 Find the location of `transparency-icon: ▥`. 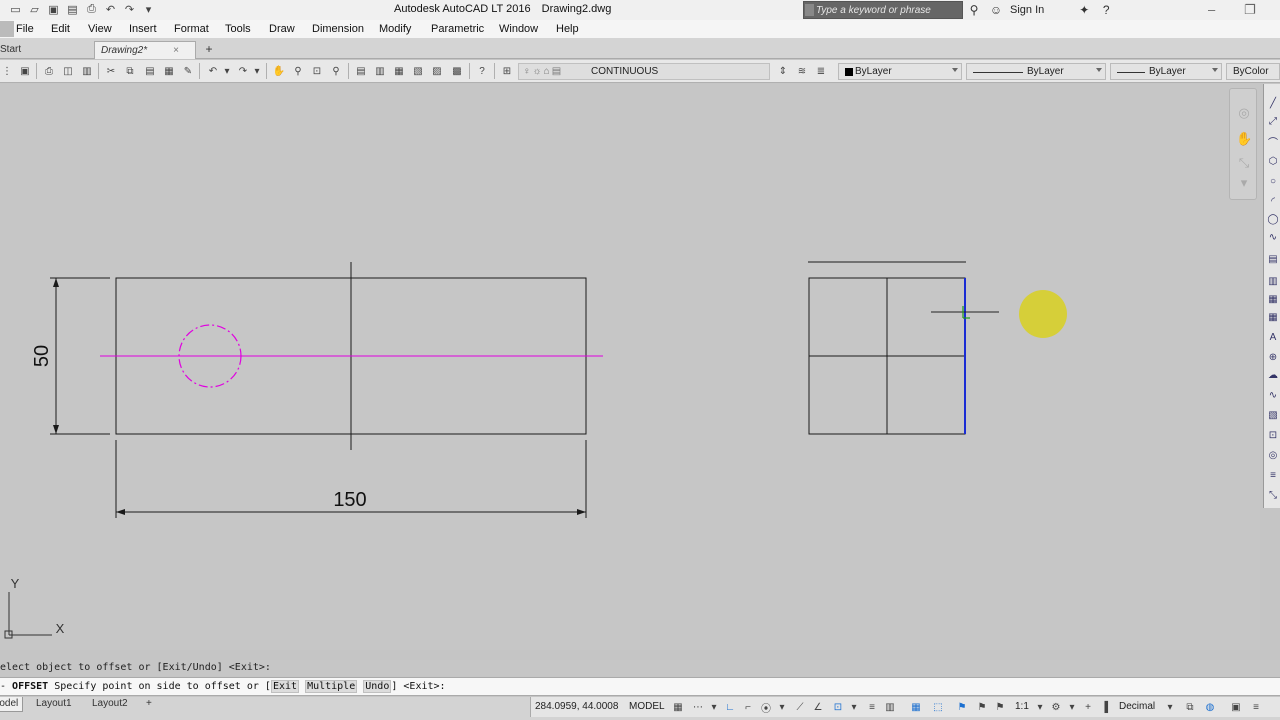

transparency-icon: ▥ is located at coordinates (890, 707).